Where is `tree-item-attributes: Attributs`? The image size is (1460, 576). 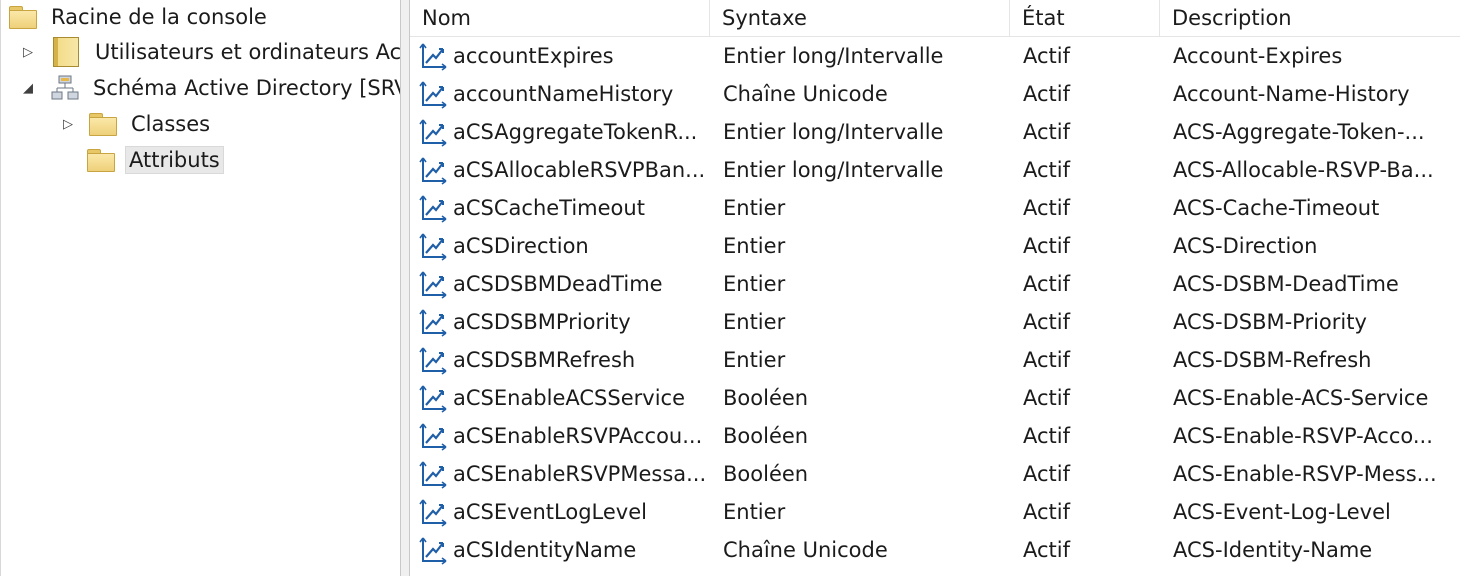 tree-item-attributes: Attributs is located at coordinates (155, 160).